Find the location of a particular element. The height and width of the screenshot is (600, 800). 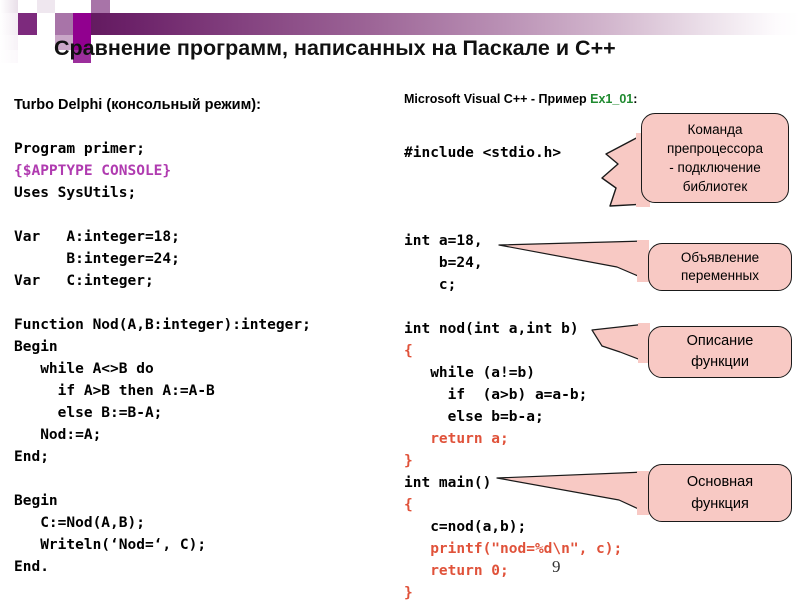

page-number: 9 is located at coordinates (556, 566).